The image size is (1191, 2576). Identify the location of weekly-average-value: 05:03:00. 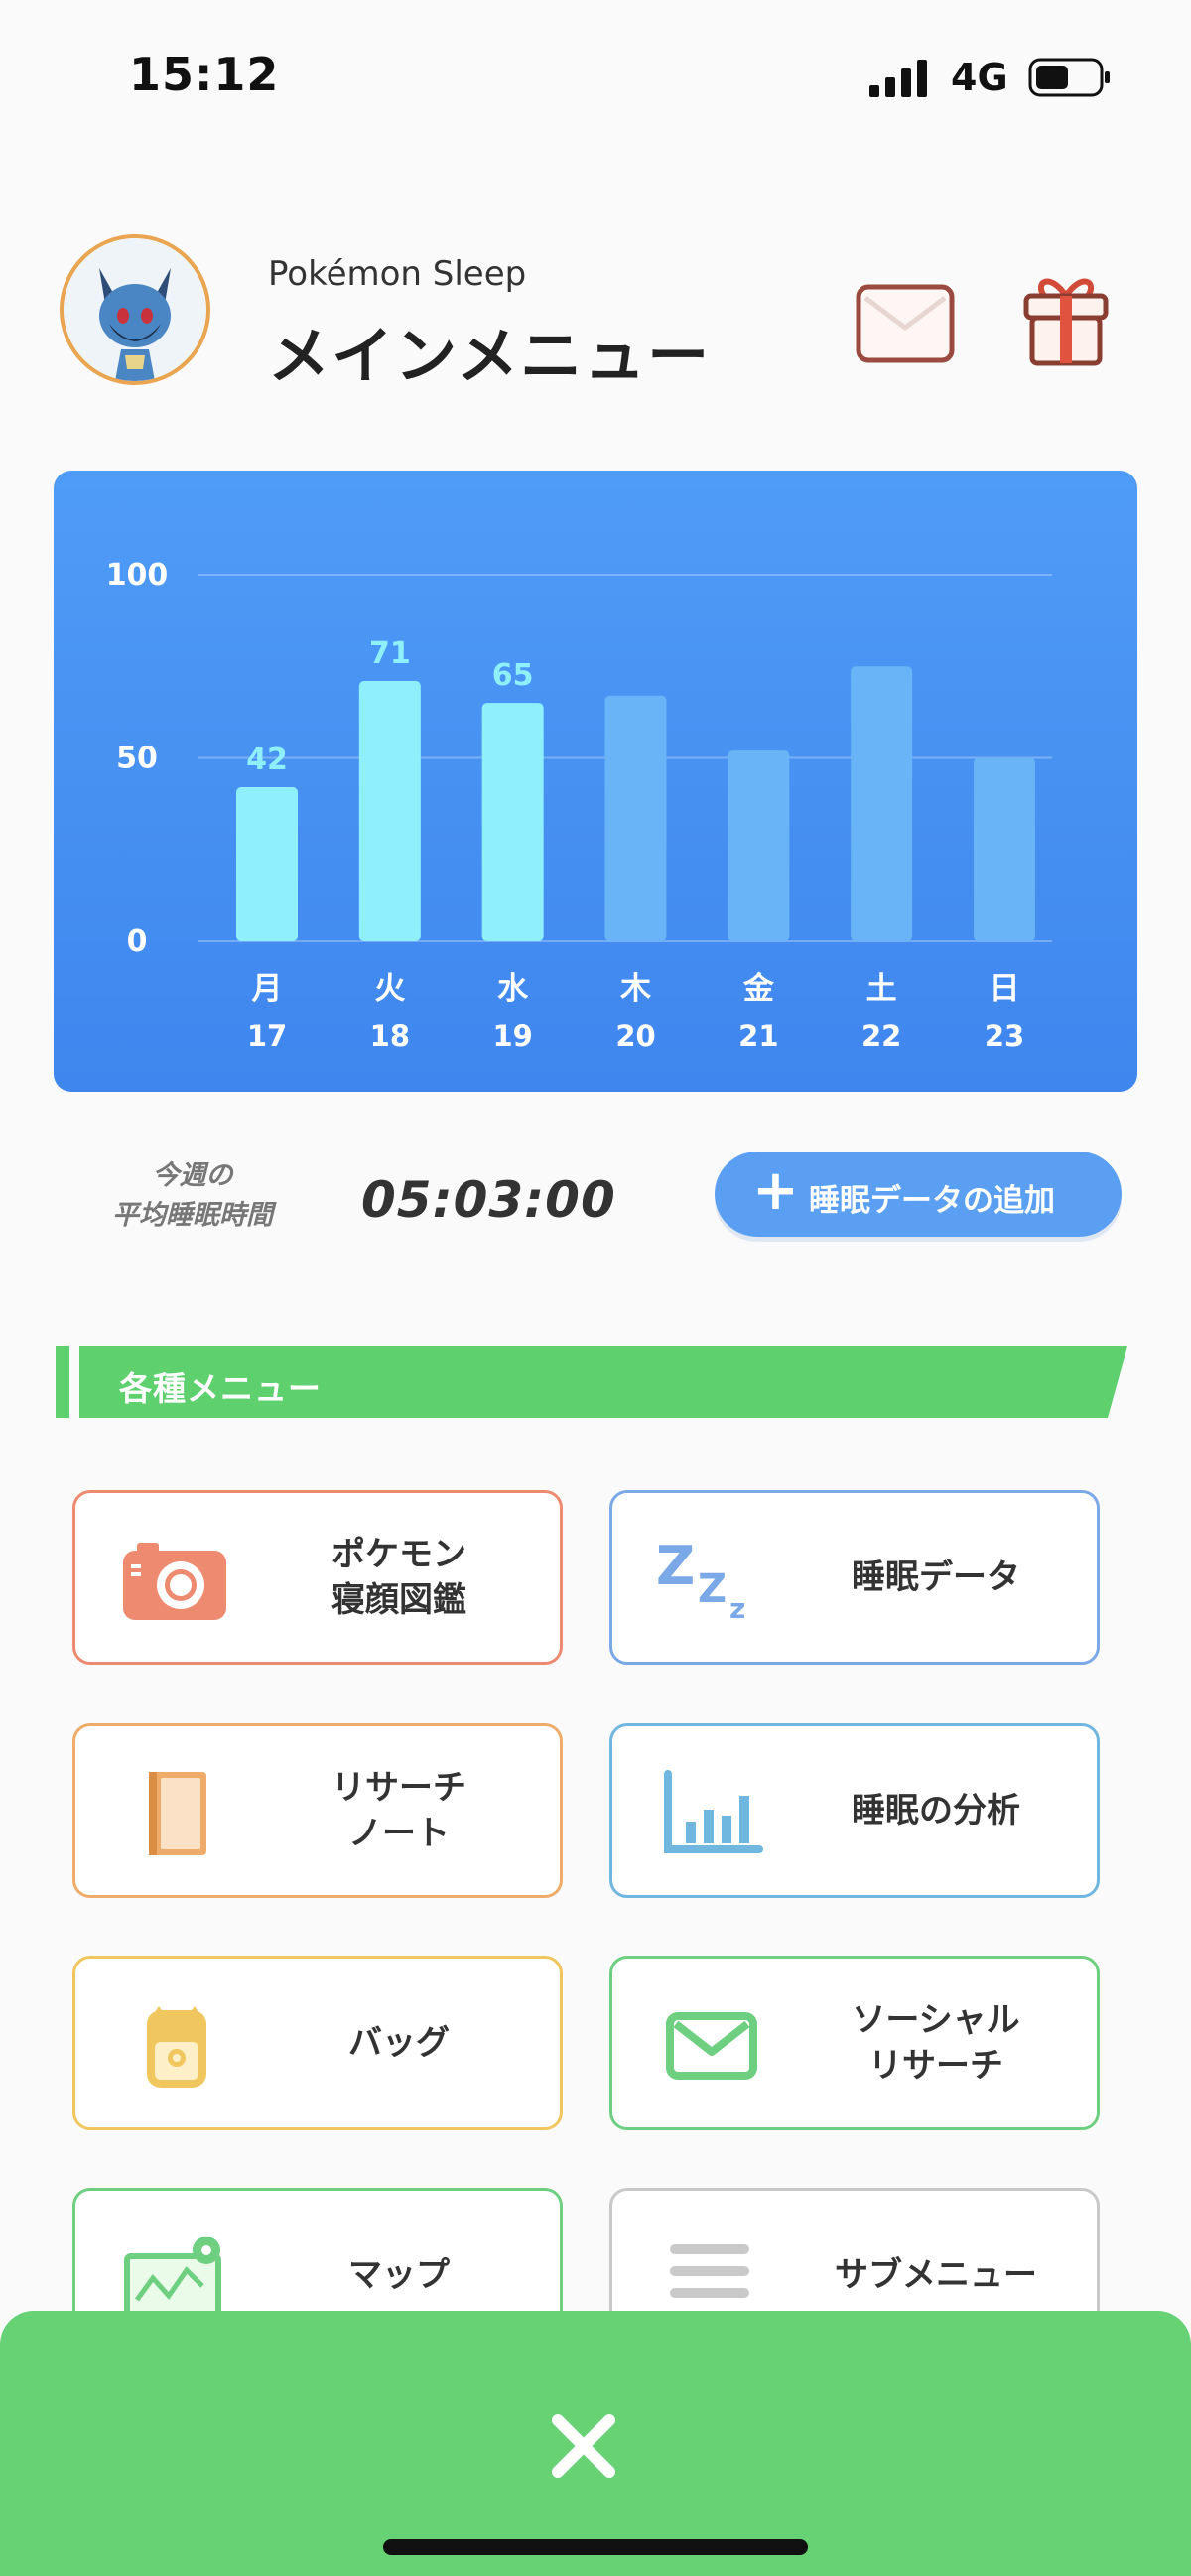
(488, 1200).